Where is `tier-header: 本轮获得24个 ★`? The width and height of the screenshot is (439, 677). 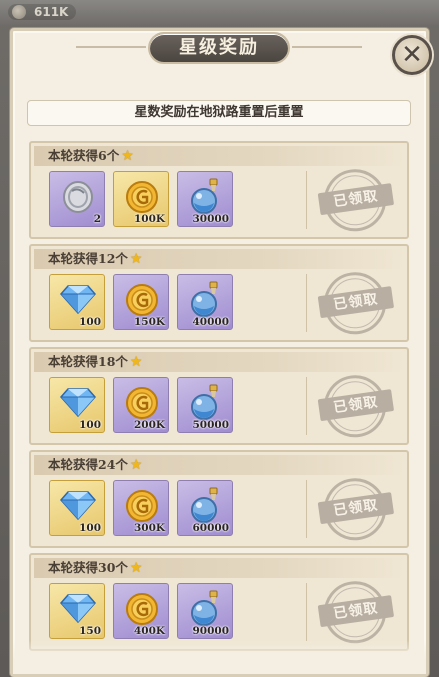 tier-header: 本轮获得24个 ★ is located at coordinates (219, 465).